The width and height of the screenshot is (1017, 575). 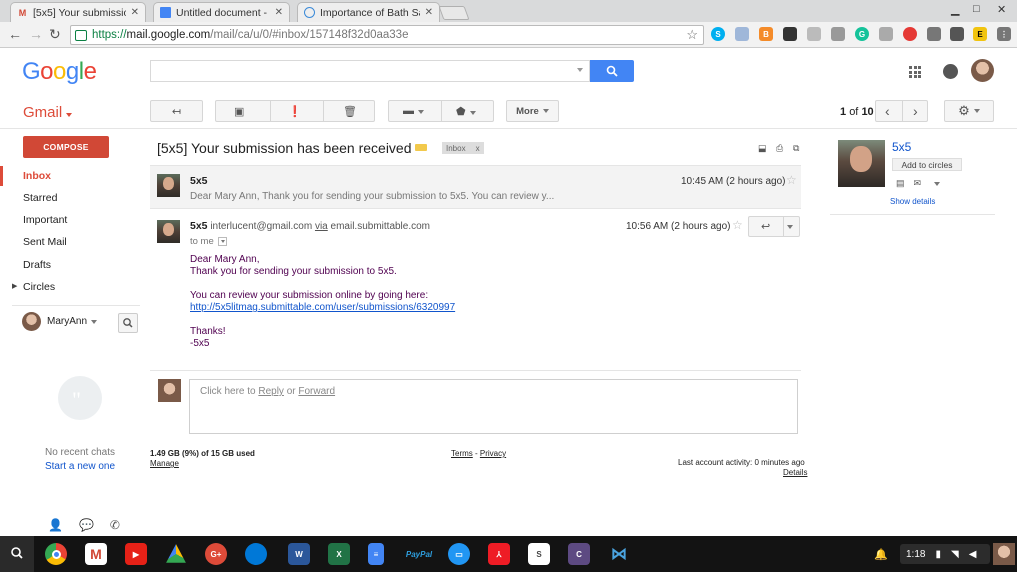 I want to click on delete-icon: 🗑, so click(x=350, y=111).